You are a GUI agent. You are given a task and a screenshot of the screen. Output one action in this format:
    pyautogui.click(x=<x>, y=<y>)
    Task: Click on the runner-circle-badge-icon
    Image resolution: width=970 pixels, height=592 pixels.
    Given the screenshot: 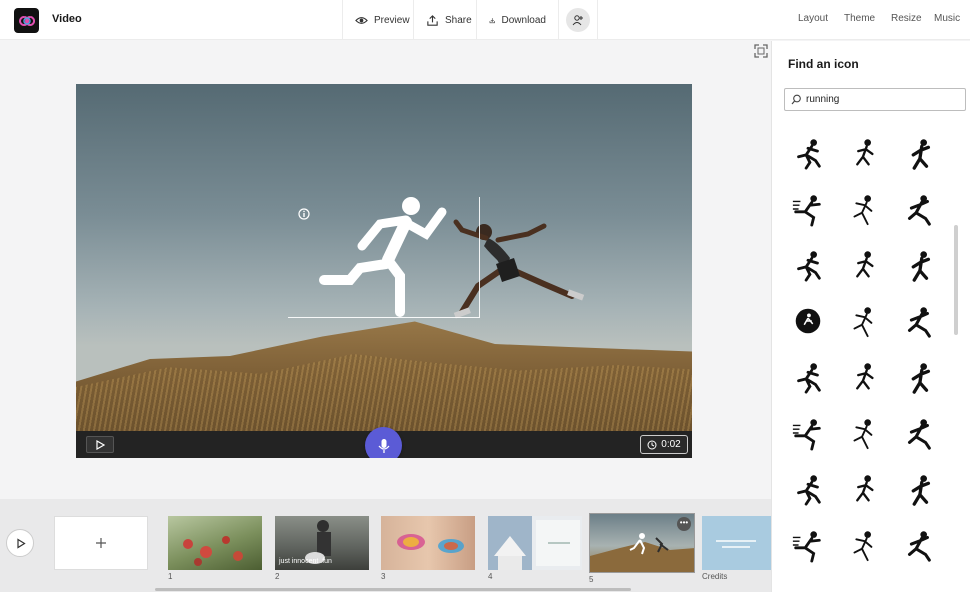 What is the action you would take?
    pyautogui.click(x=808, y=321)
    